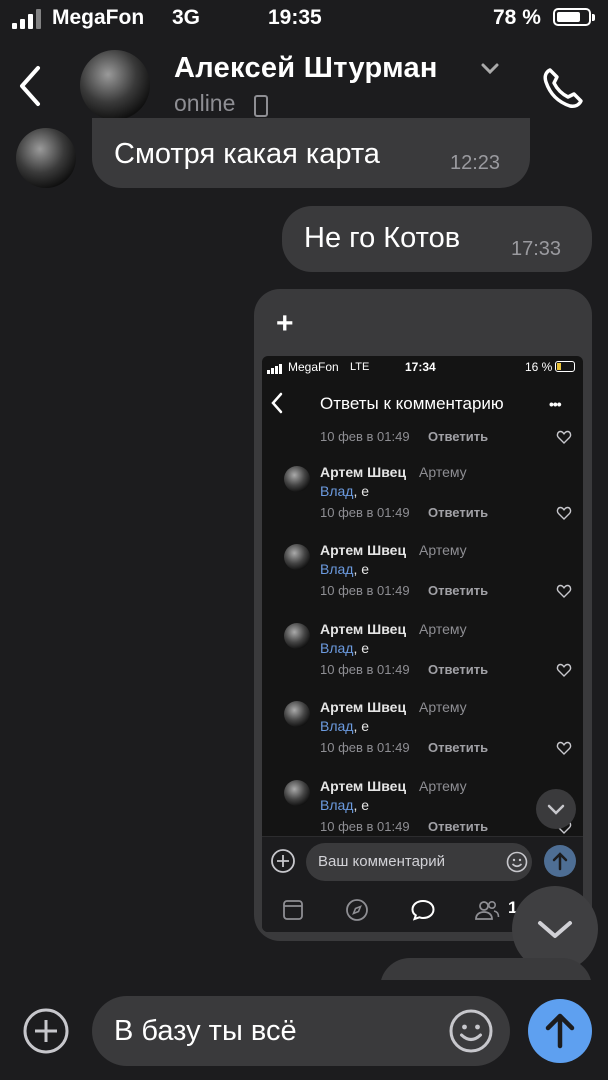 This screenshot has width=608, height=1080. What do you see at coordinates (205, 103) in the screenshot?
I see `contact-status: online` at bounding box center [205, 103].